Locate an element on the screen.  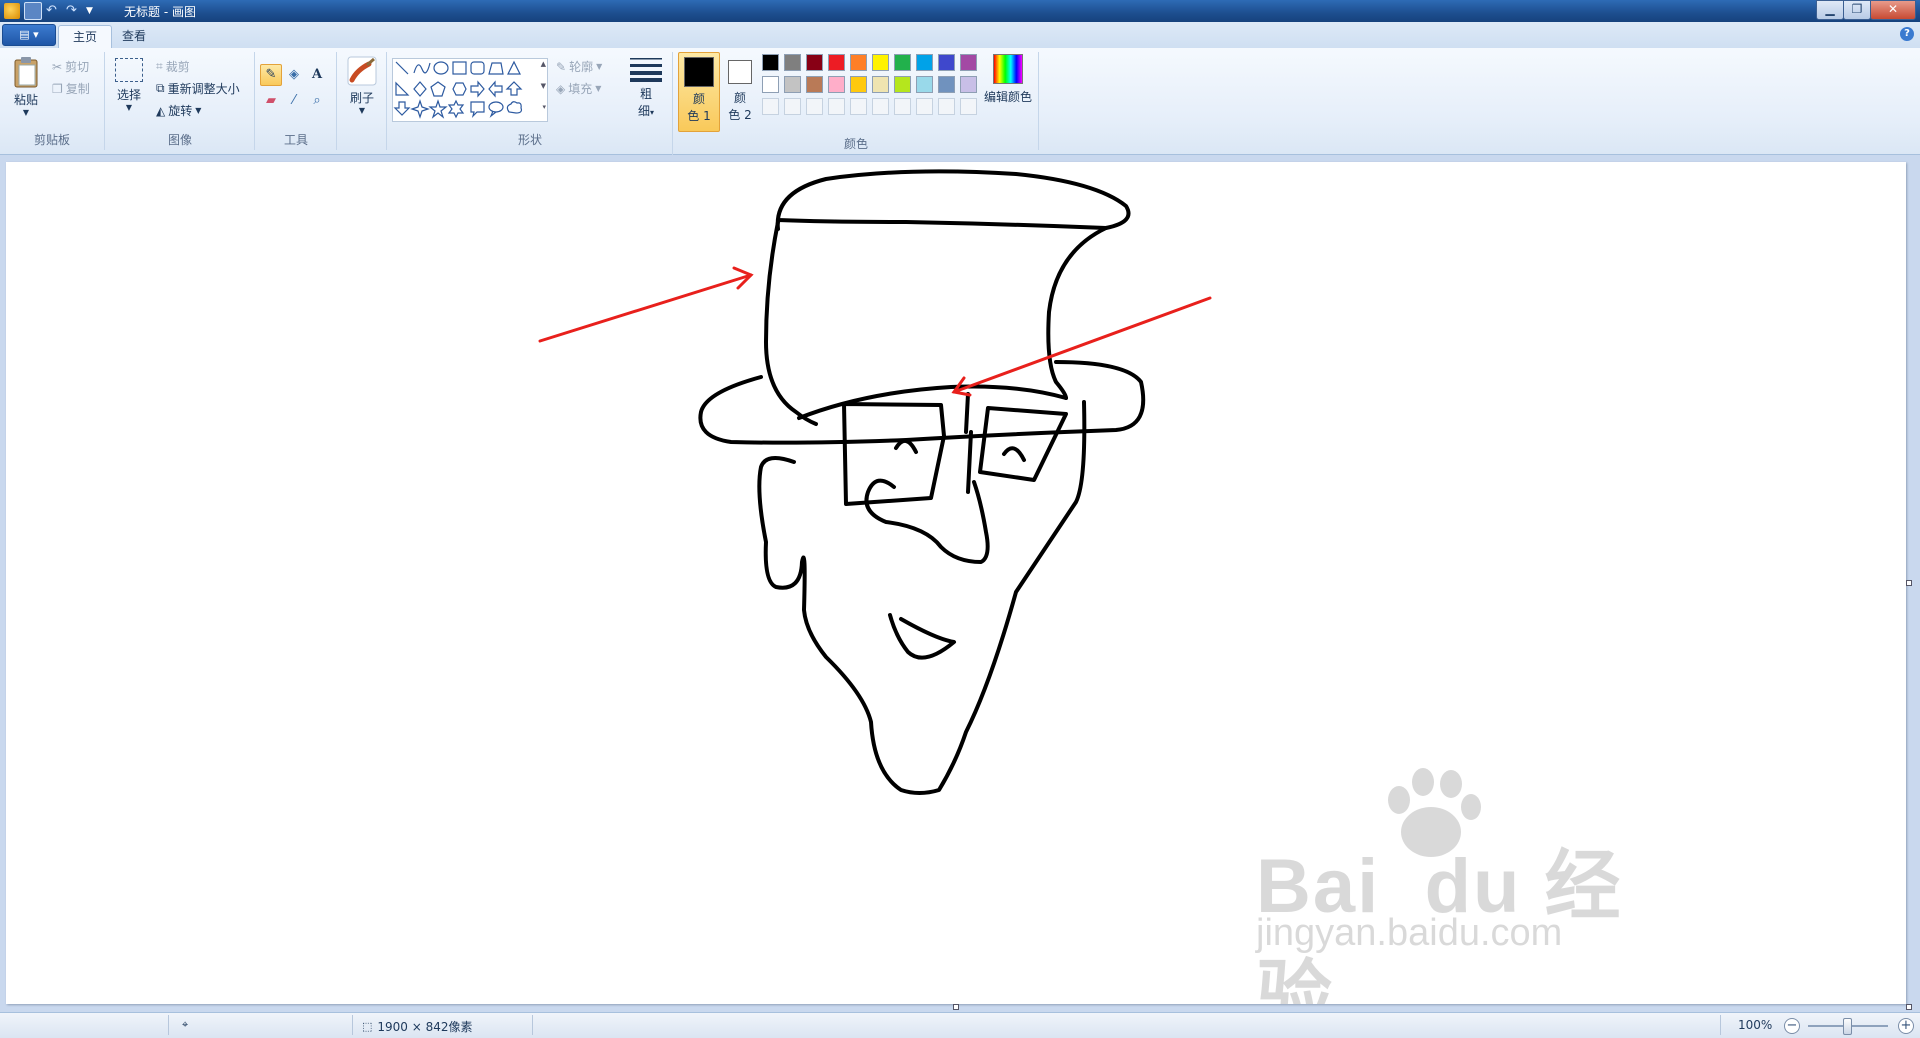
rect-callout-shape-icon is located at coordinates (477, 109).